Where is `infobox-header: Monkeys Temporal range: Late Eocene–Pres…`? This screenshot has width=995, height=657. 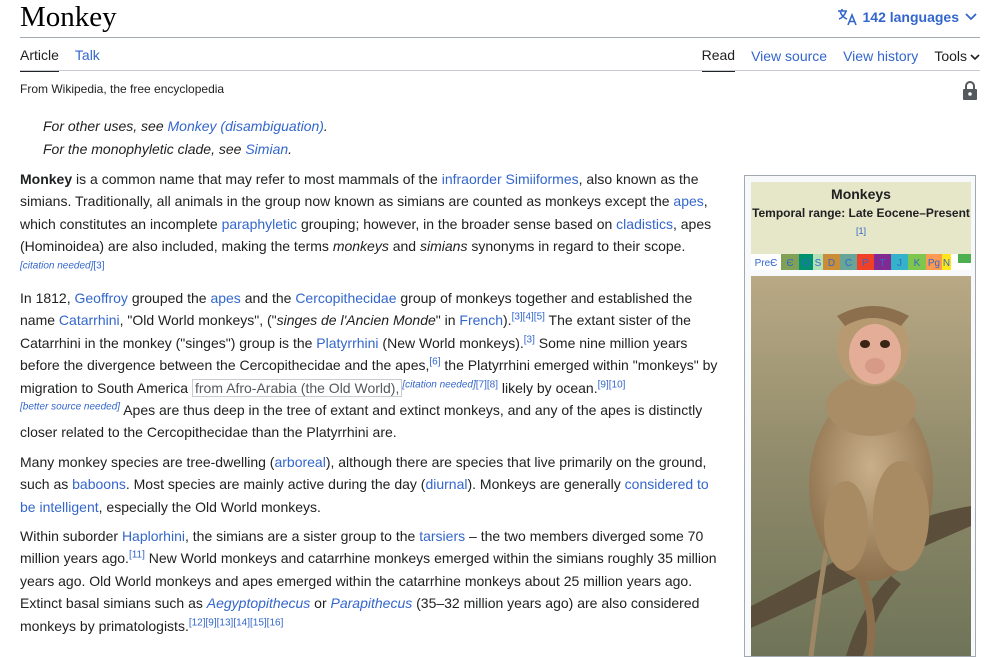
infobox-header: Monkeys Temporal range: Late Eocene–Pres… is located at coordinates (861, 221).